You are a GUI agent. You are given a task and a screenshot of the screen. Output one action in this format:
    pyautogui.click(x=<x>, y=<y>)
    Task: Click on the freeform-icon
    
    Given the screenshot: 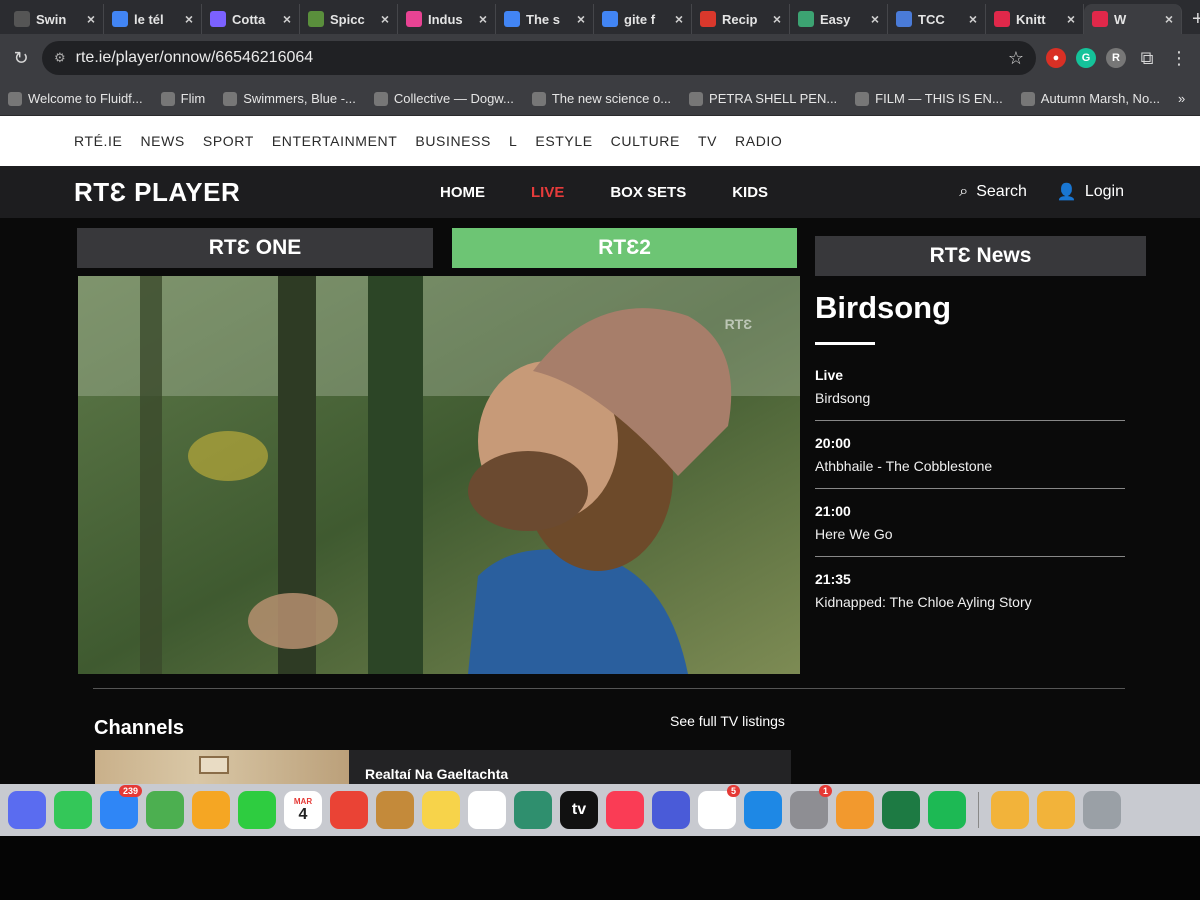 What is the action you would take?
    pyautogui.click(x=487, y=810)
    